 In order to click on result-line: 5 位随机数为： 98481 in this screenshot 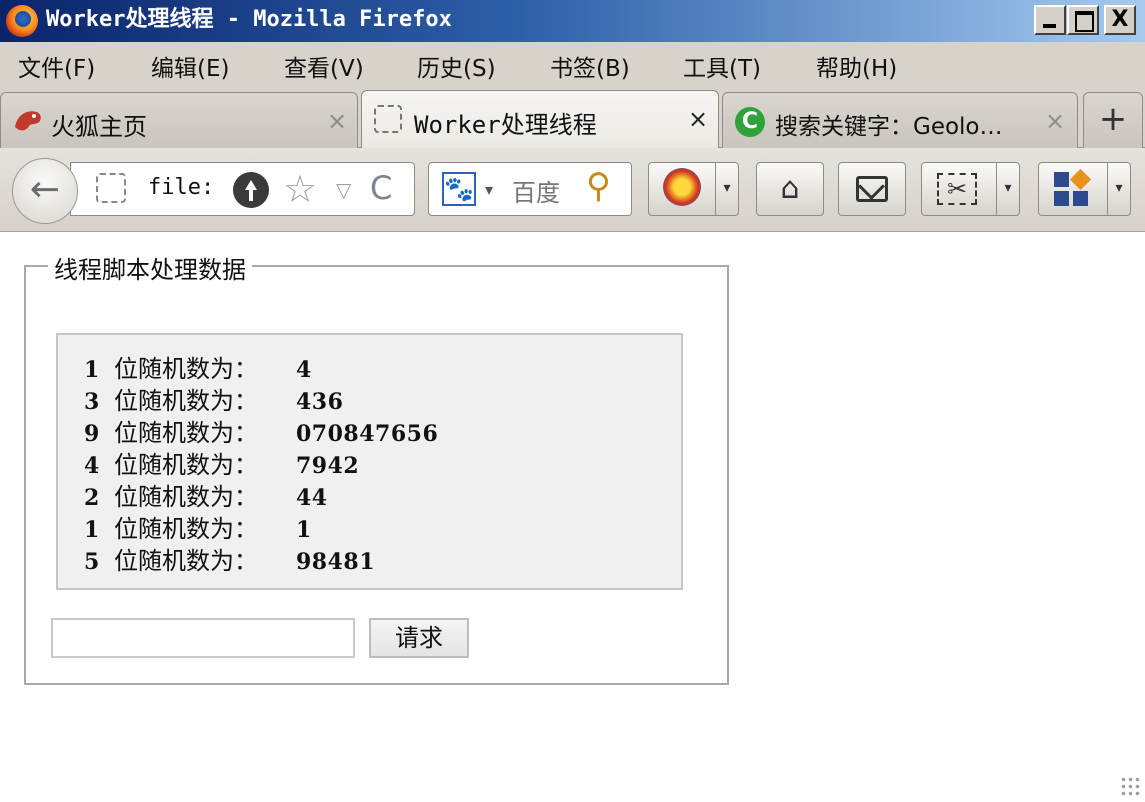, I will do `click(230, 558)`.